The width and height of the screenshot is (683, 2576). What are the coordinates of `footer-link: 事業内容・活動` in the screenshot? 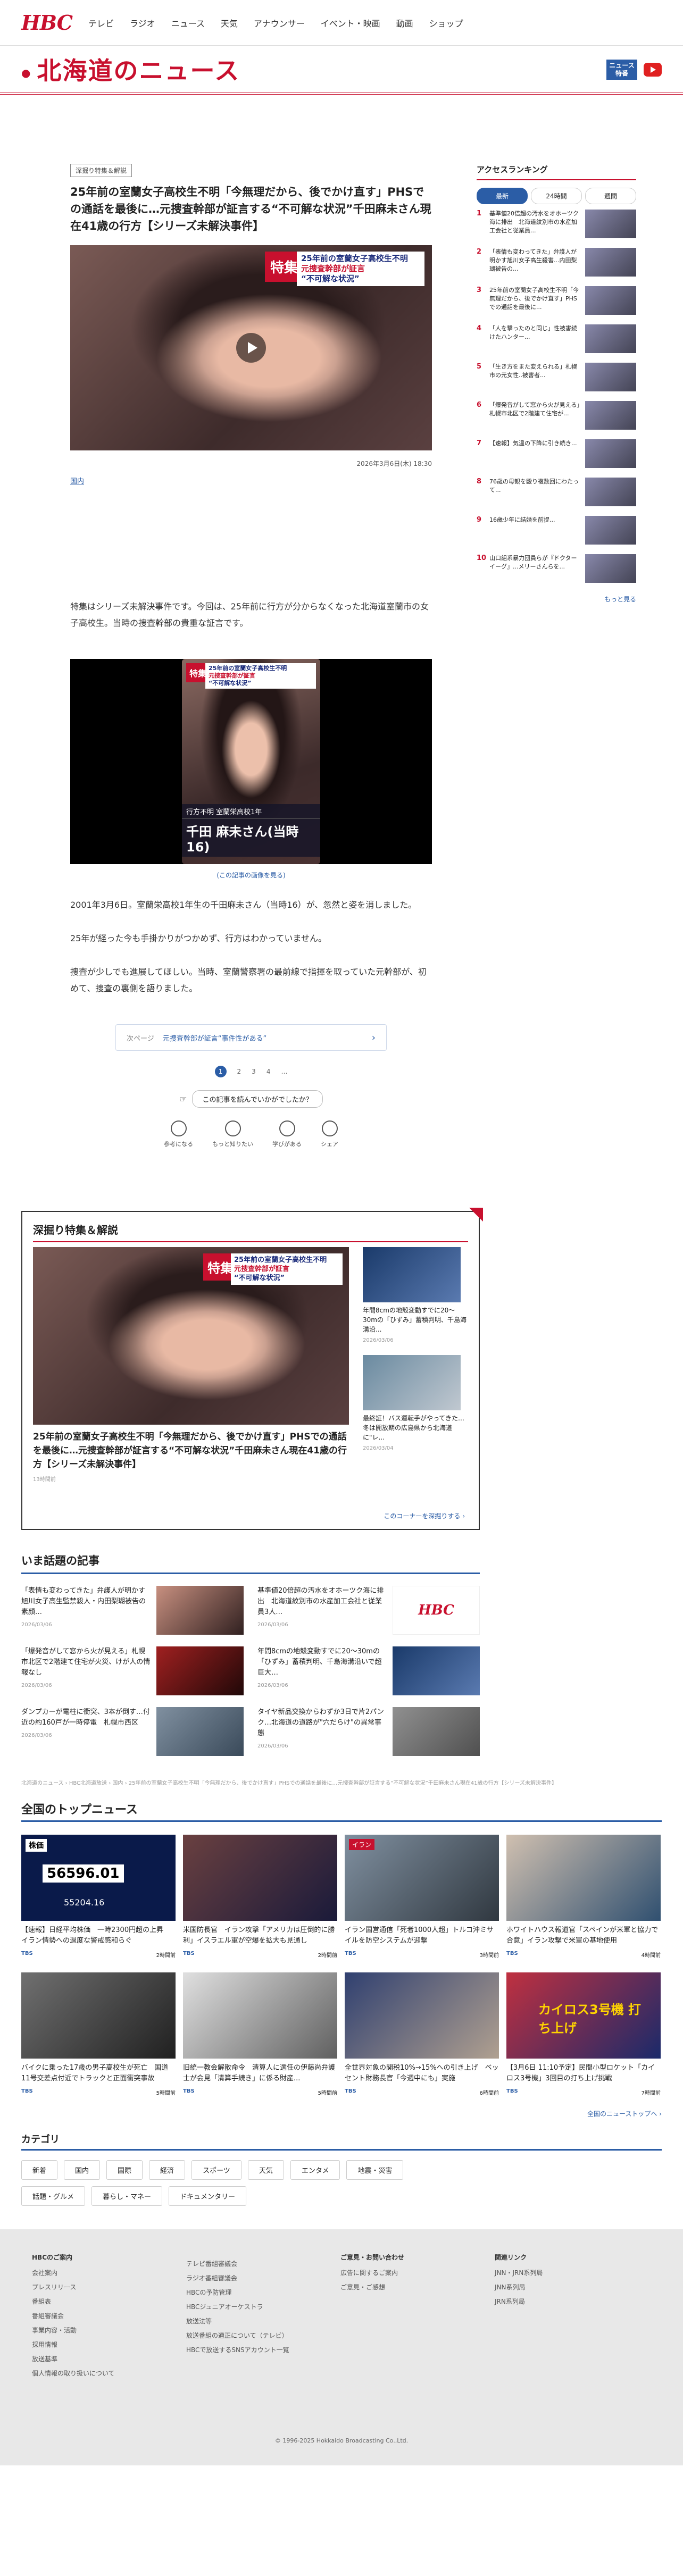 It's located at (98, 2330).